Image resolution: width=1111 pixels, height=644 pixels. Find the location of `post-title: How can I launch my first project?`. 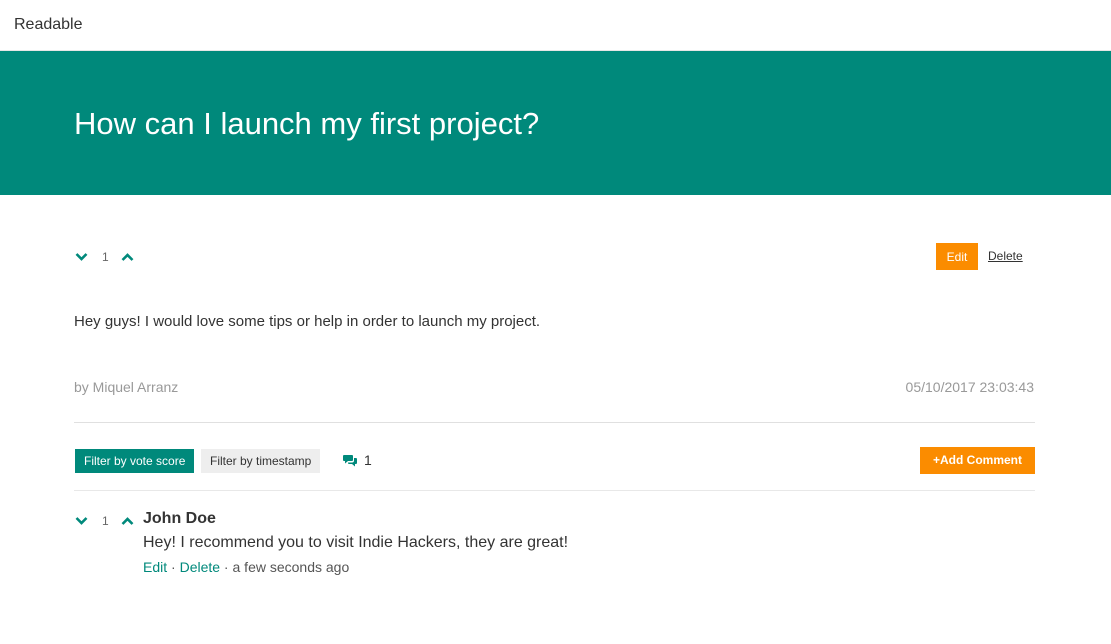

post-title: How can I launch my first project? is located at coordinates (307, 123).